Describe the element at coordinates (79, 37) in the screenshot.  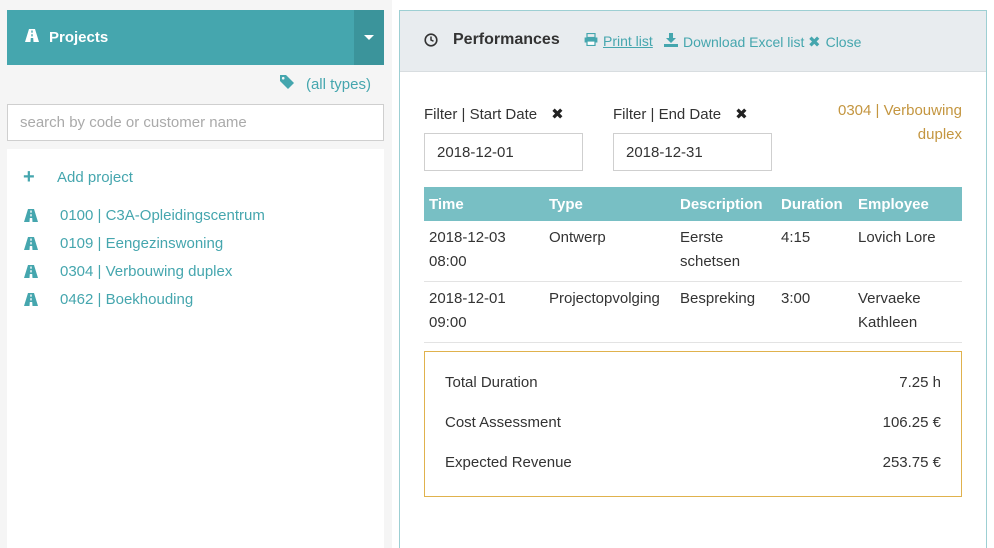
I see `projects-title-label: Projects` at that location.